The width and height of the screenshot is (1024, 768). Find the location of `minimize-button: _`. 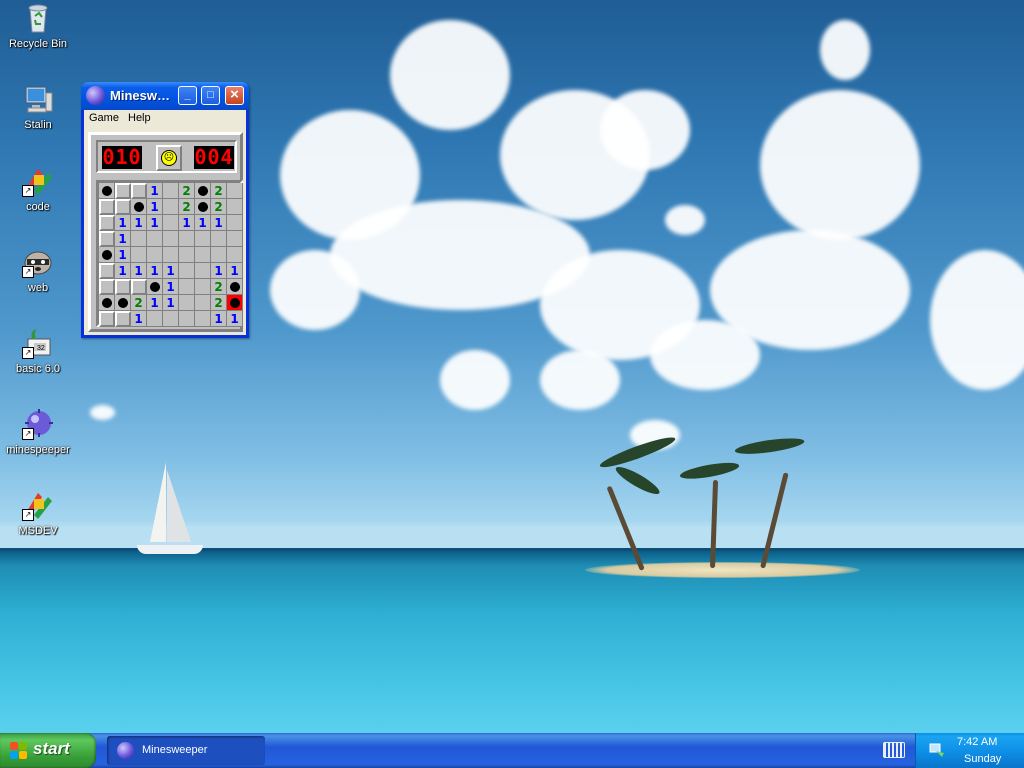

minimize-button: _ is located at coordinates (187, 95).